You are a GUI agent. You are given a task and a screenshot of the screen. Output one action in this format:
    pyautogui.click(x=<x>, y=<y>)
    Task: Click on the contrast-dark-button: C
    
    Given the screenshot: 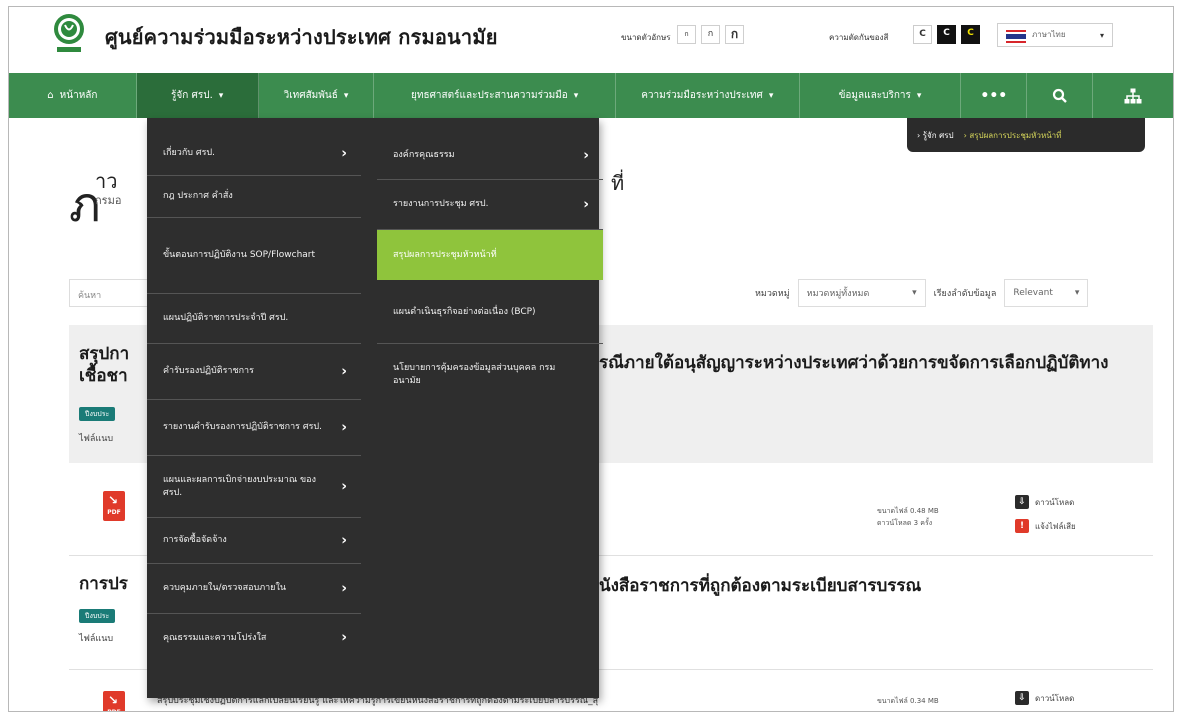 What is the action you would take?
    pyautogui.click(x=946, y=34)
    